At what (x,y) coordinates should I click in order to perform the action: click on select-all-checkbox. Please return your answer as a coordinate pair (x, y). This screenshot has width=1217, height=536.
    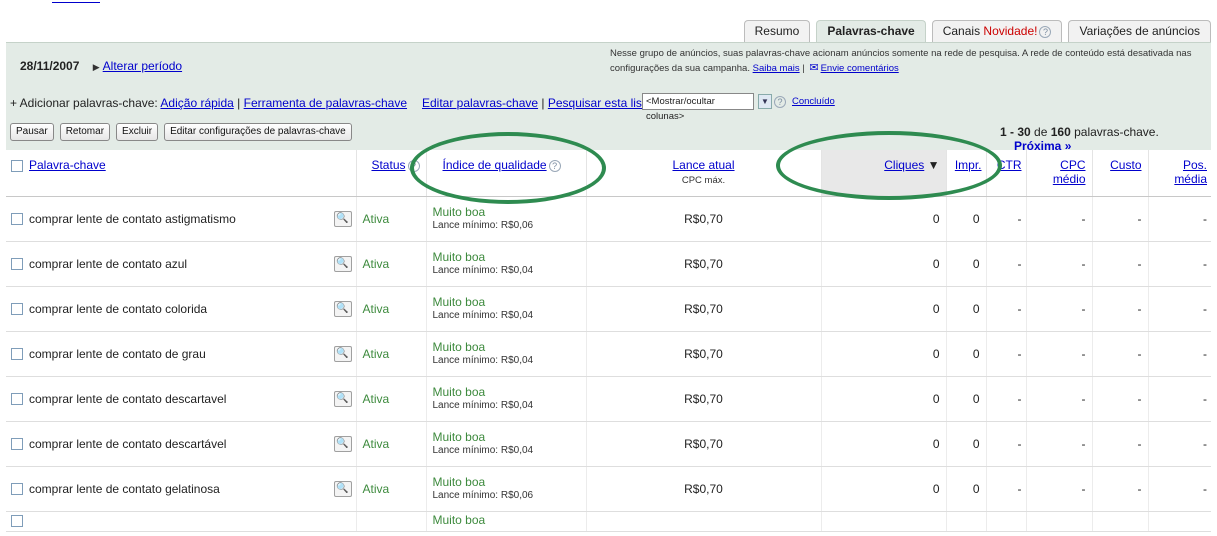
    Looking at the image, I should click on (17, 165).